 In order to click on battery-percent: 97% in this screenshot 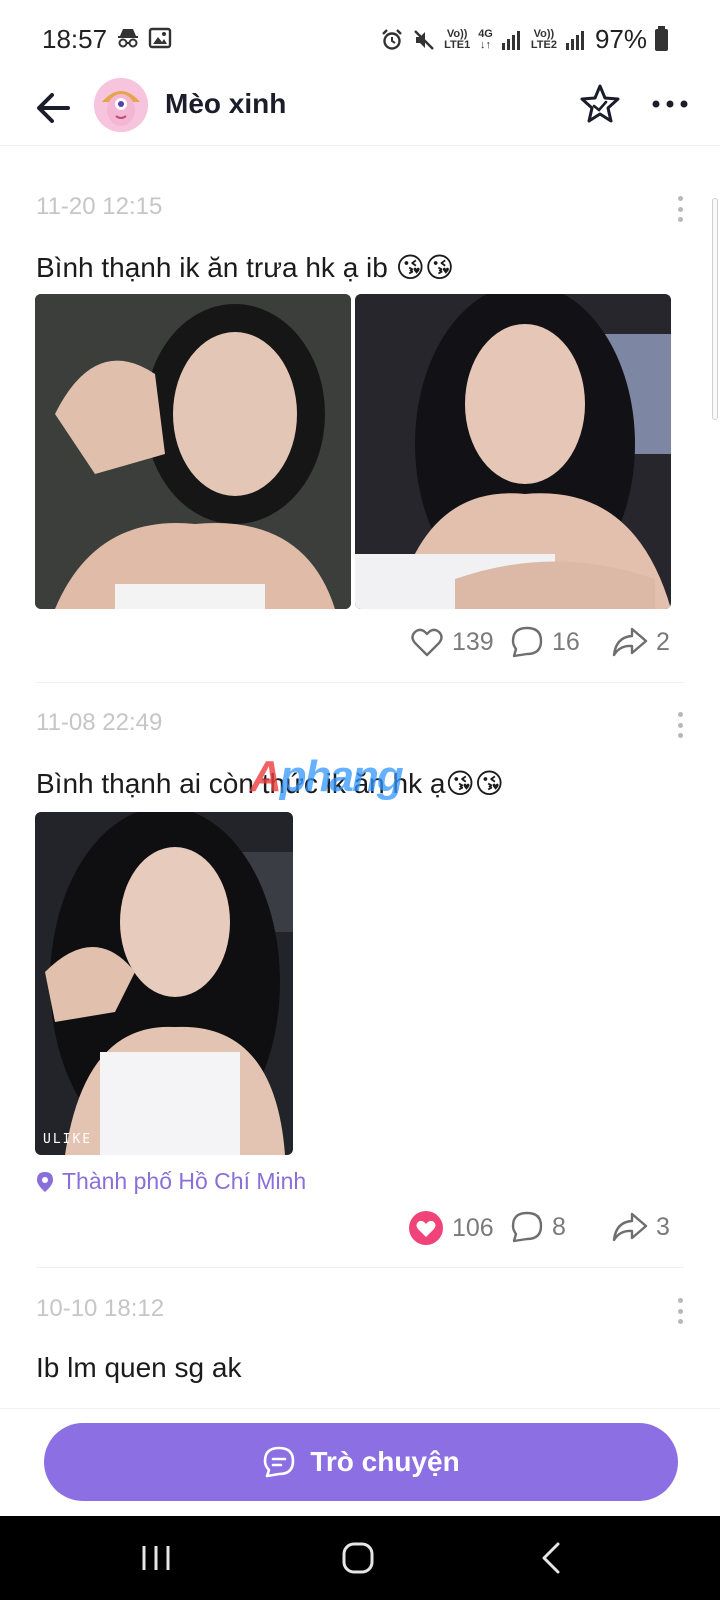, I will do `click(620, 39)`.